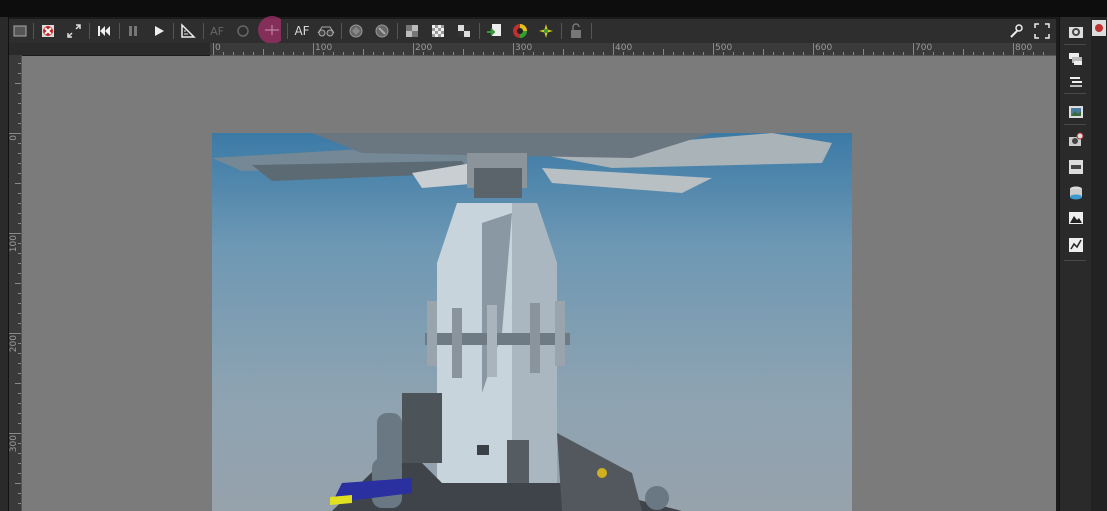  I want to click on cancel-render-icon, so click(48, 31).